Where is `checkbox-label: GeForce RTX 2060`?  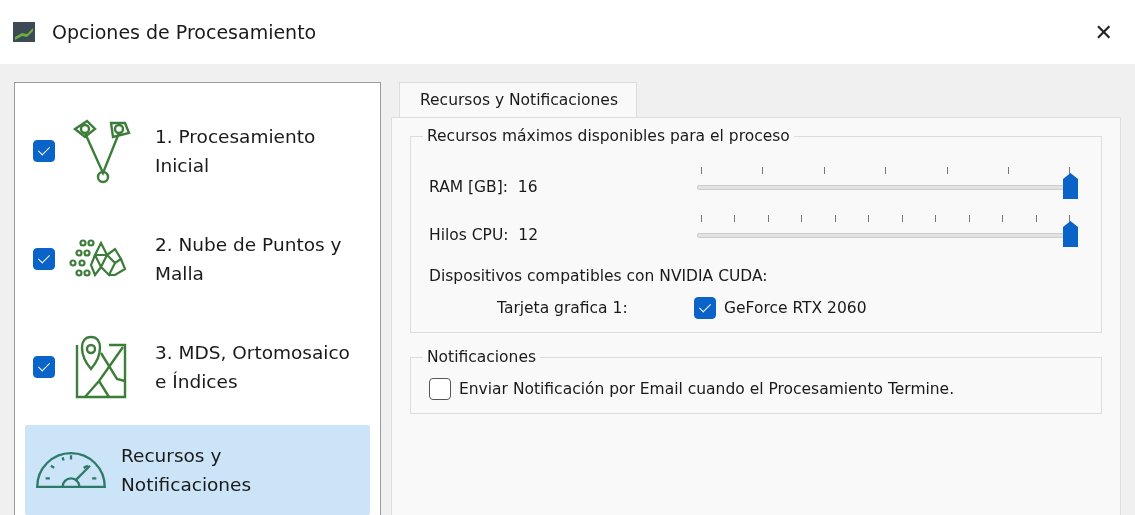 checkbox-label: GeForce RTX 2060 is located at coordinates (795, 308).